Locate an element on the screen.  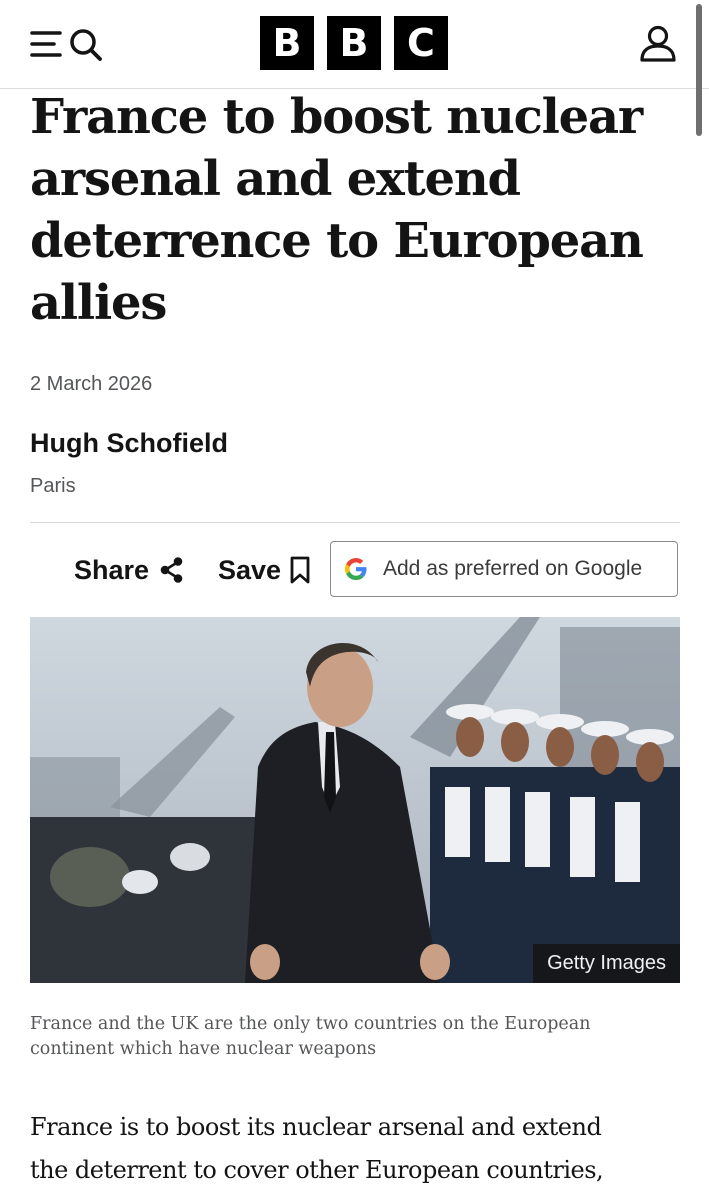
headline-line: deterrence to European is located at coordinates (337, 241).